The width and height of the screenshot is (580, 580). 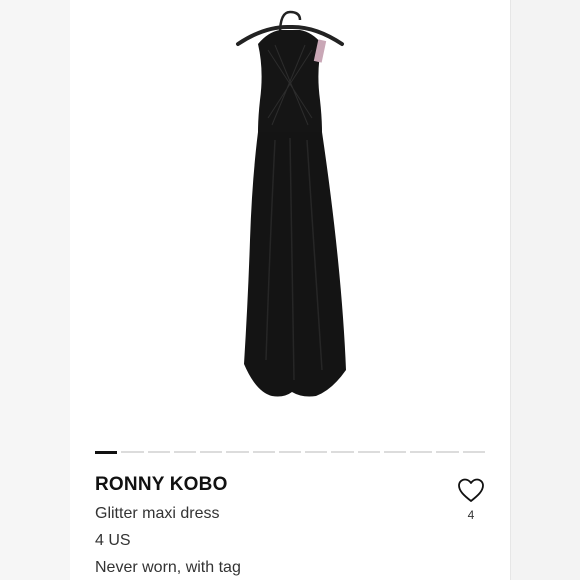 I want to click on like-count: 4, so click(x=471, y=515).